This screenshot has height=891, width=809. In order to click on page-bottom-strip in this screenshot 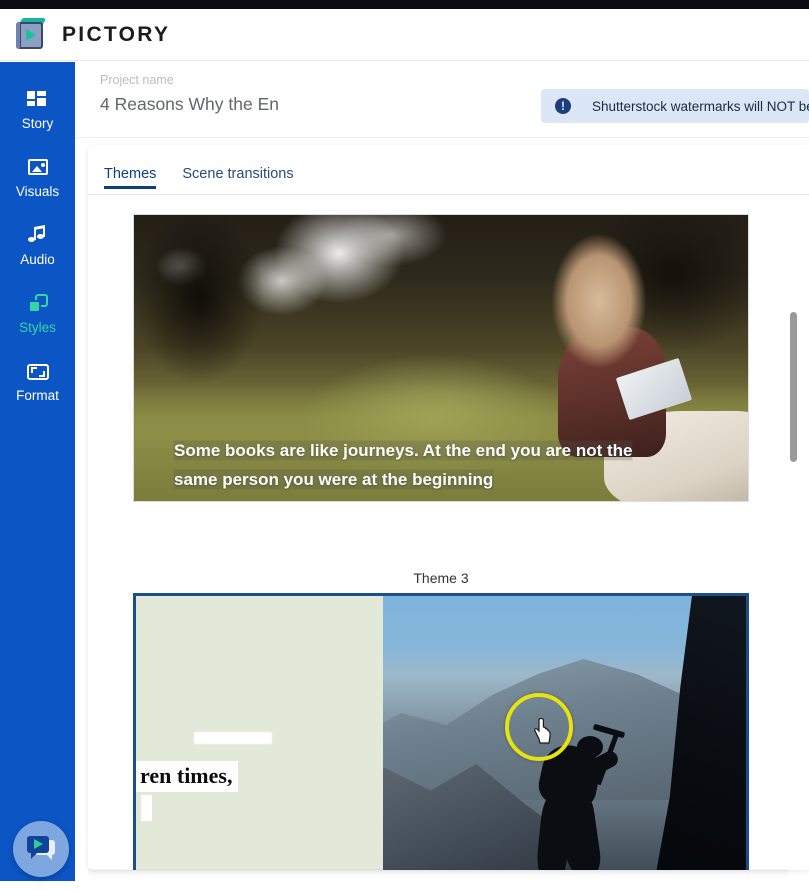, I will do `click(404, 886)`.